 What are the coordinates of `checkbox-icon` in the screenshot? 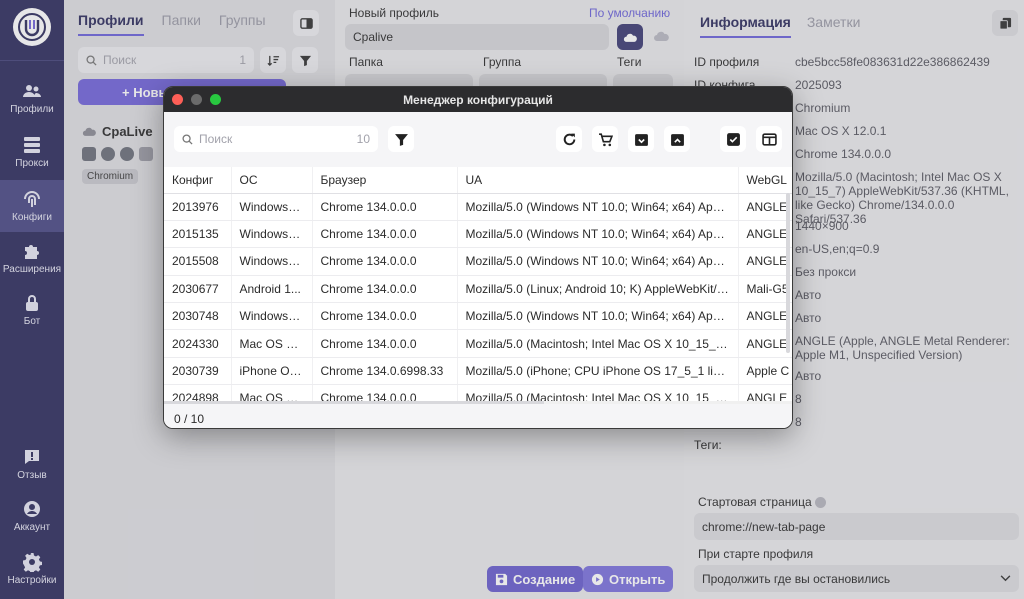 It's located at (733, 139).